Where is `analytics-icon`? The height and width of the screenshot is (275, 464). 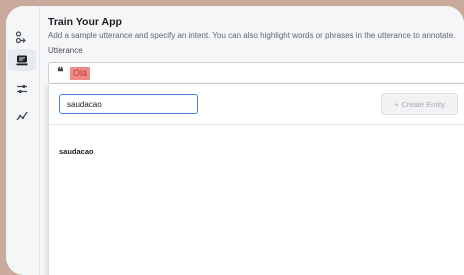 analytics-icon is located at coordinates (22, 116).